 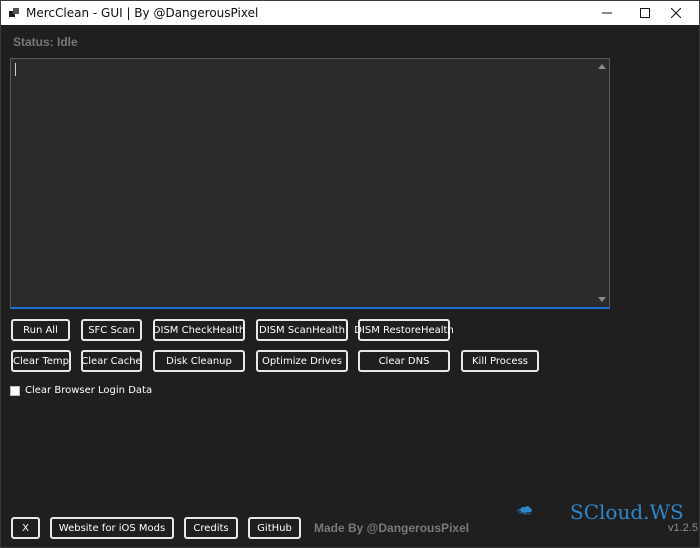 What do you see at coordinates (524, 510) in the screenshot?
I see `scloud-cloud-icon` at bounding box center [524, 510].